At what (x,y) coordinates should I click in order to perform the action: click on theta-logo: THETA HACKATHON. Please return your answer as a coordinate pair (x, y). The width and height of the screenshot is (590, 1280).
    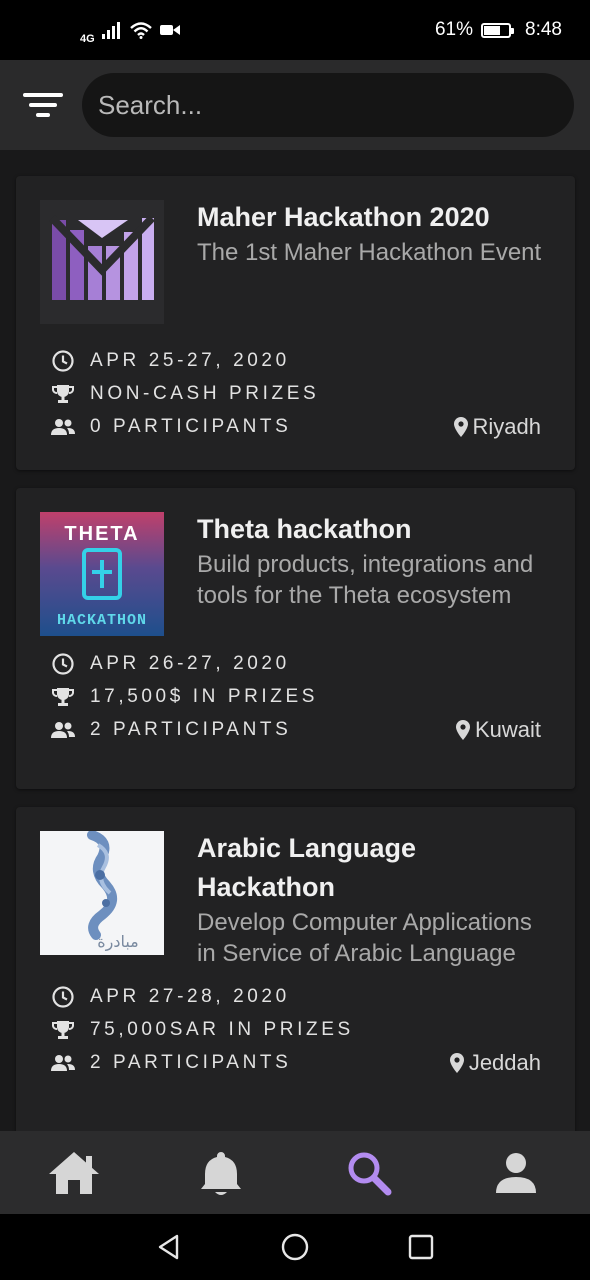
    Looking at the image, I should click on (102, 574).